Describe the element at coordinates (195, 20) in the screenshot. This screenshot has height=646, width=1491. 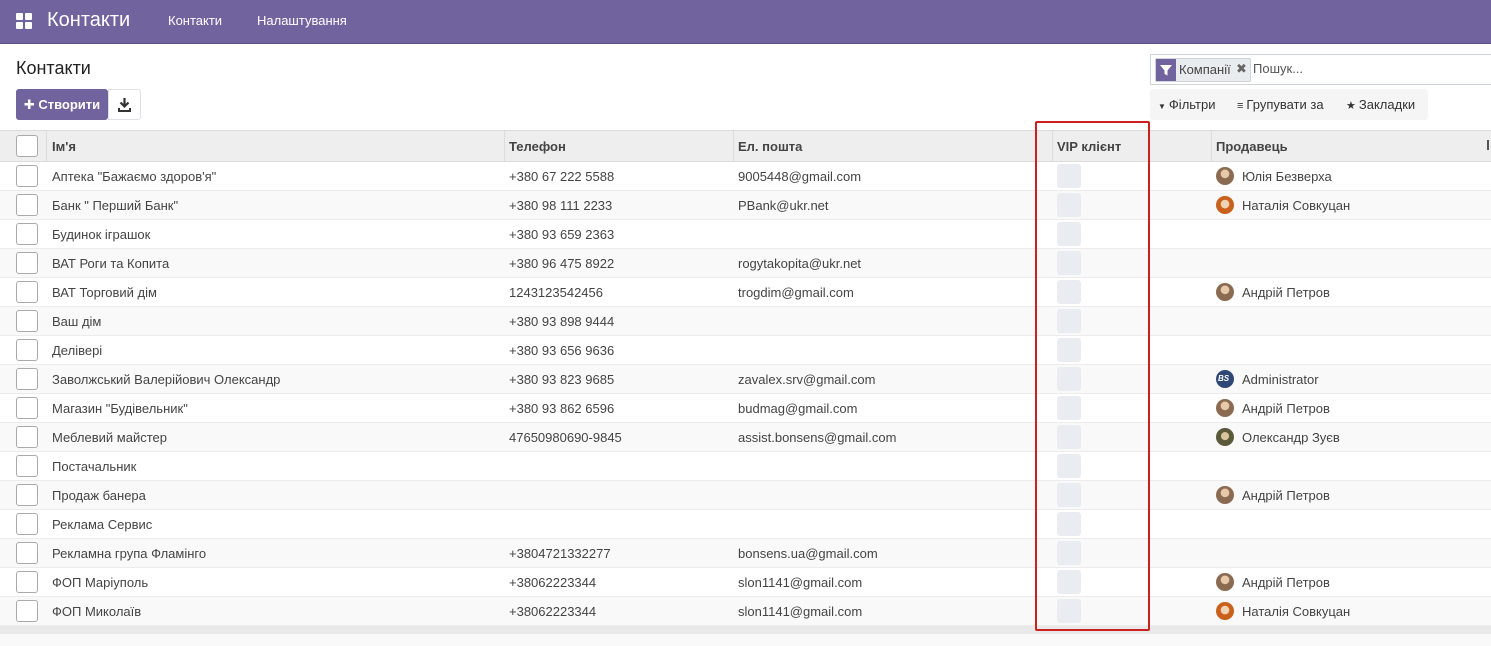
I see `nav-menu-contacts: Контакти` at that location.